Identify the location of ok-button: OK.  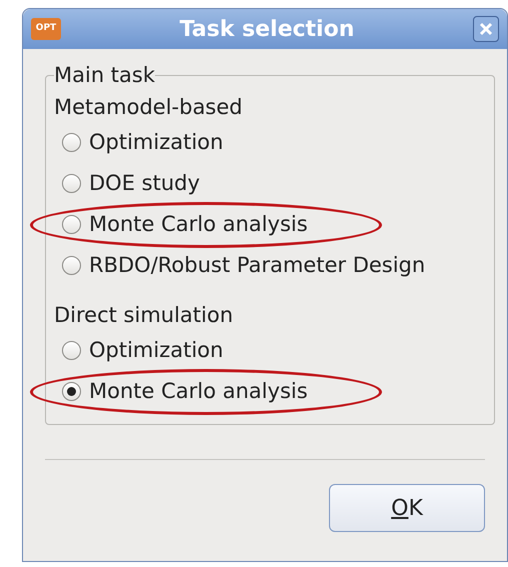
(407, 508).